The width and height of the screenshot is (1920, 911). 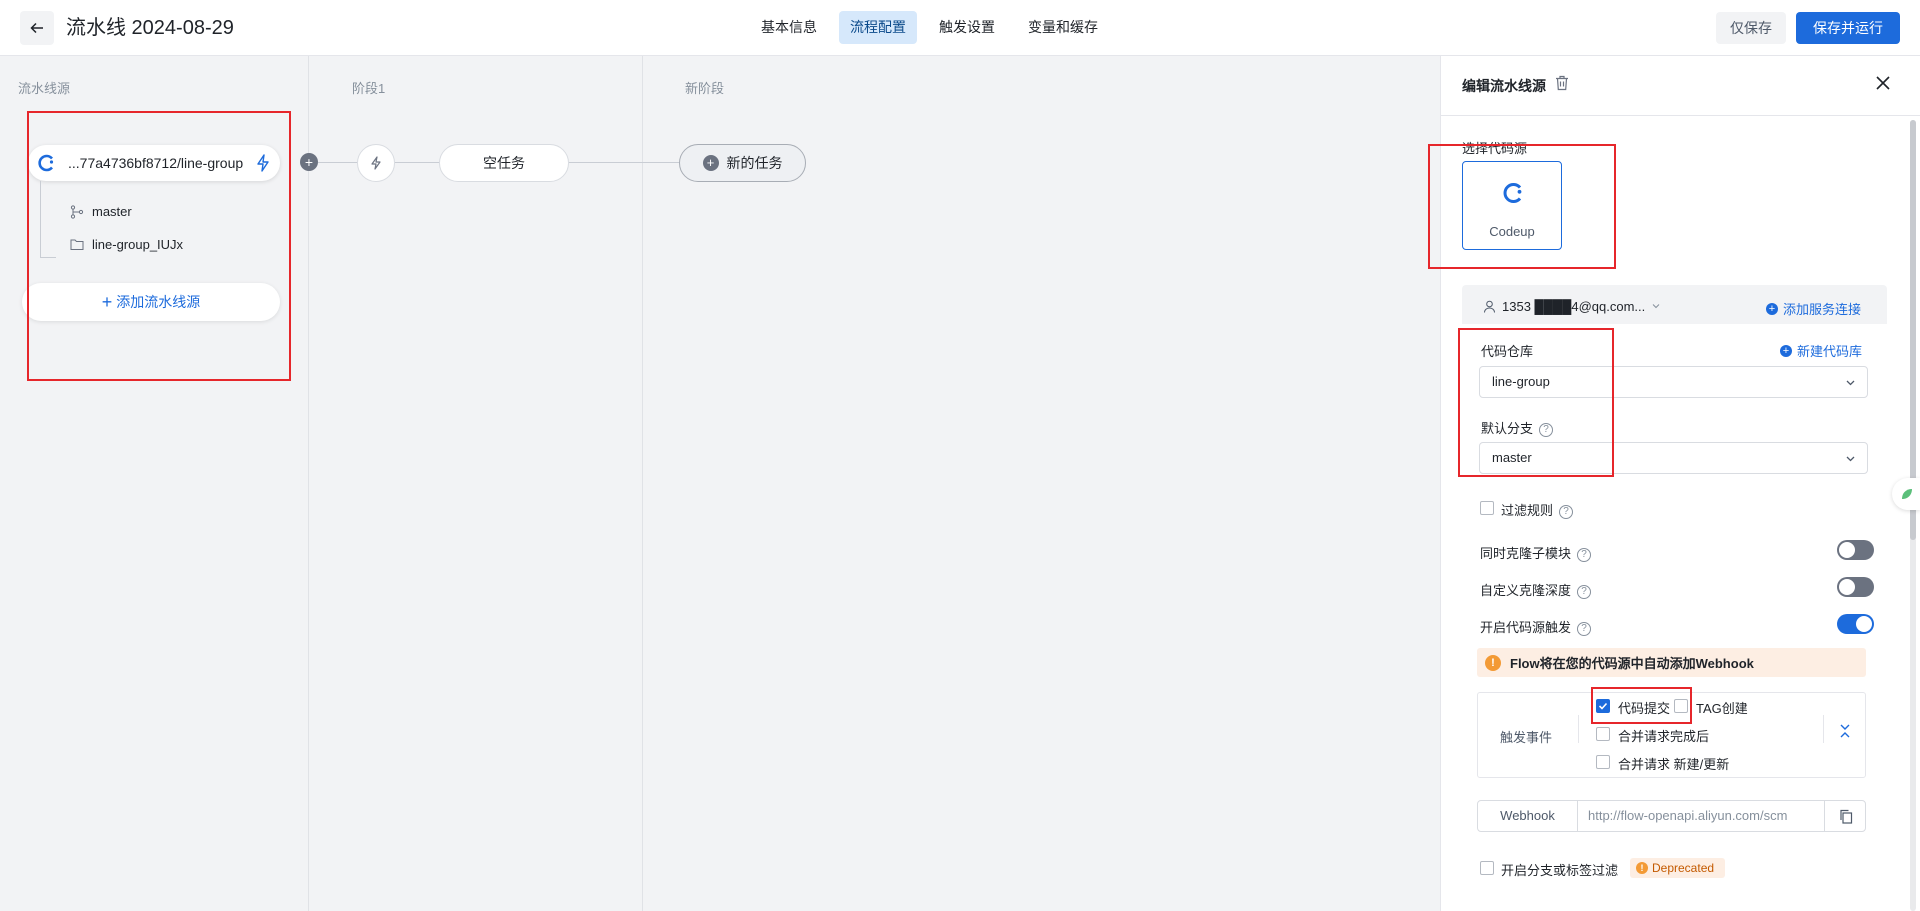 I want to click on back-button, so click(x=37, y=28).